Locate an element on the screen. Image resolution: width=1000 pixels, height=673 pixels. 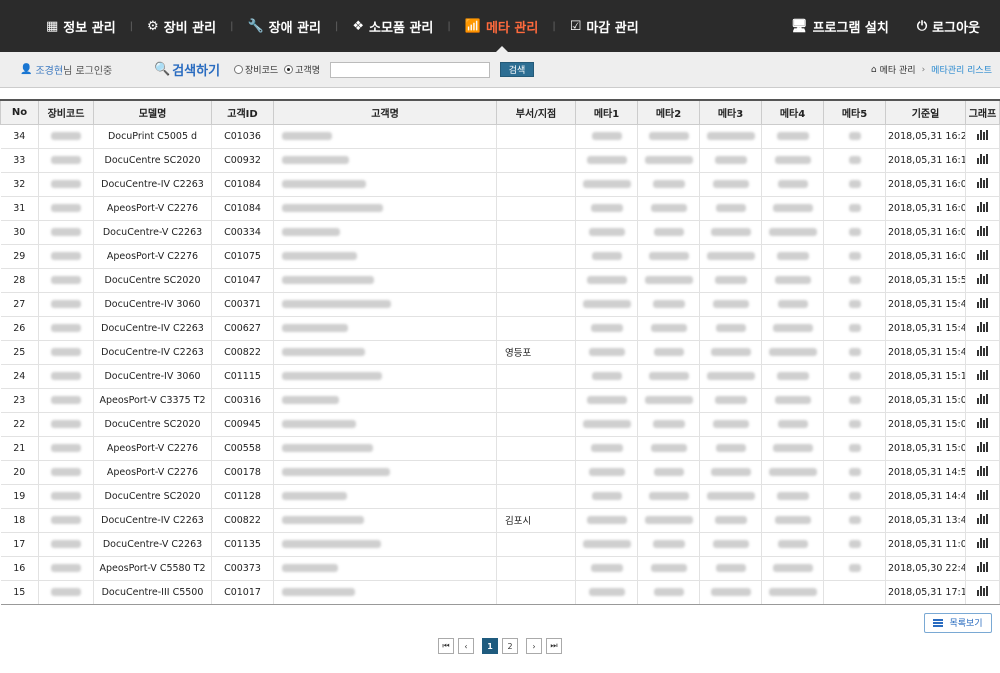
cubes-icon: ❖ is located at coordinates (358, 26).